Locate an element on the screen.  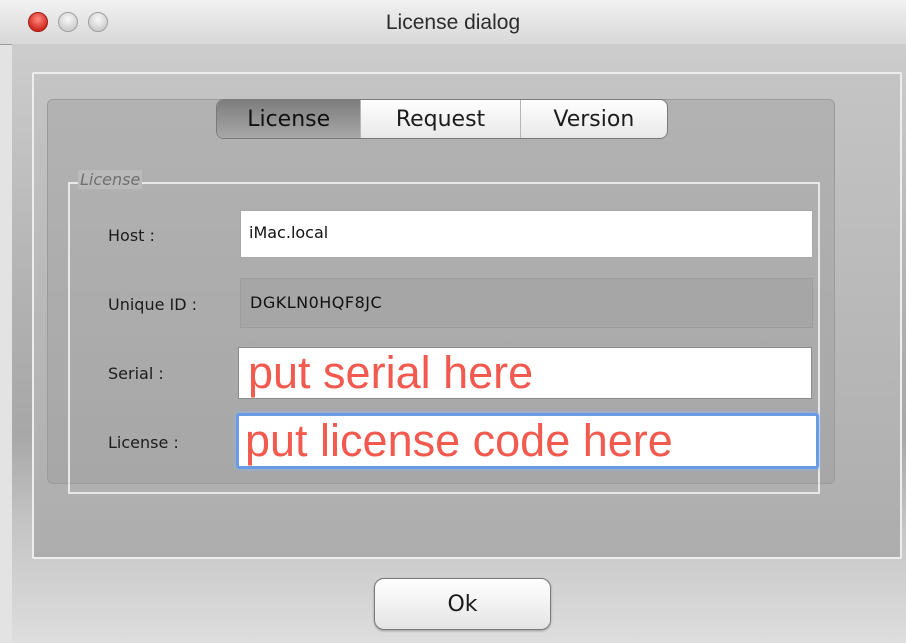
host-field: iMac.local is located at coordinates (526, 234).